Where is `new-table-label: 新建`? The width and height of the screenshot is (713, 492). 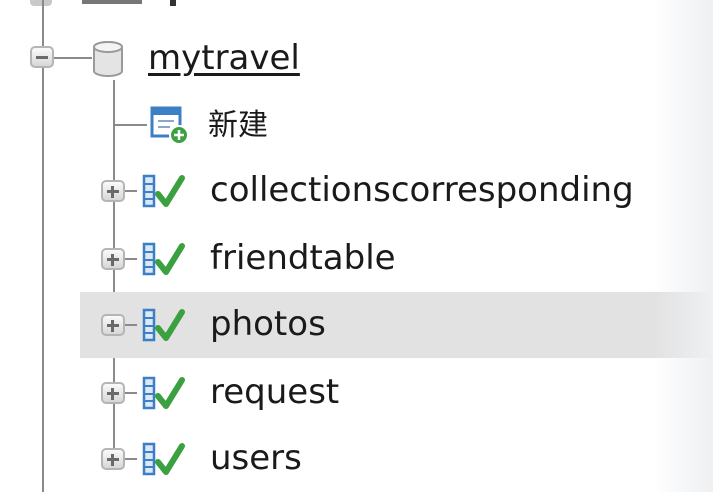
new-table-label: 新建 is located at coordinates (238, 125).